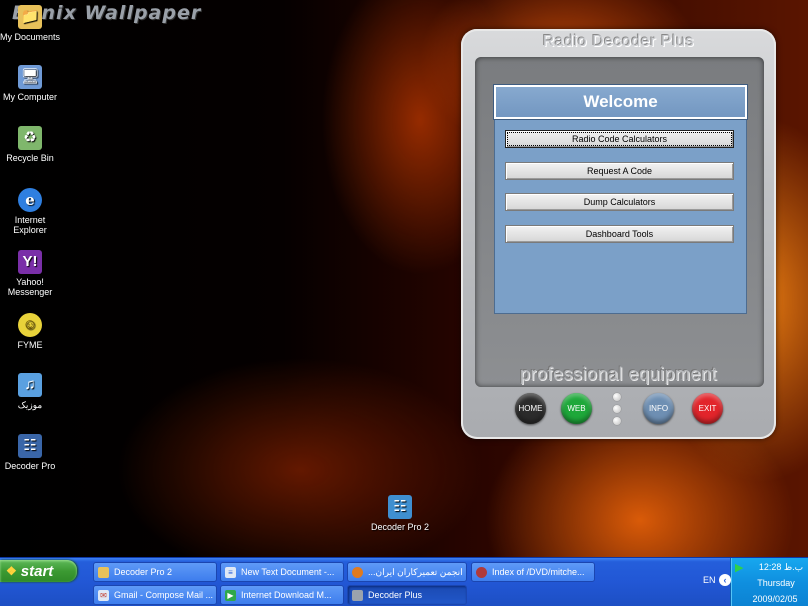 Image resolution: width=808 pixels, height=606 pixels. I want to click on desktop-icon-my-computer: 🖥 My Computer, so click(31, 83).